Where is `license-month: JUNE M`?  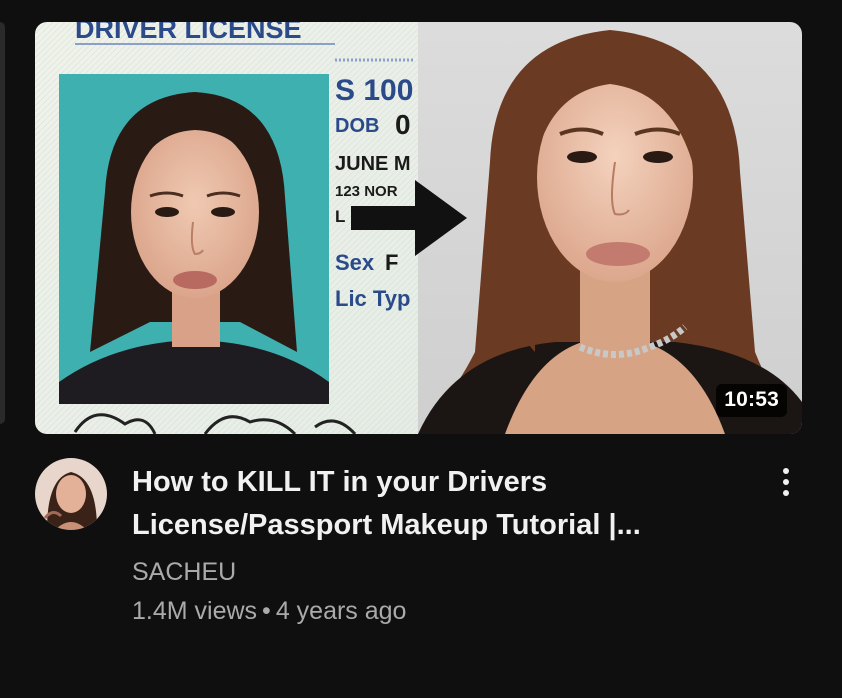 license-month: JUNE M is located at coordinates (373, 164).